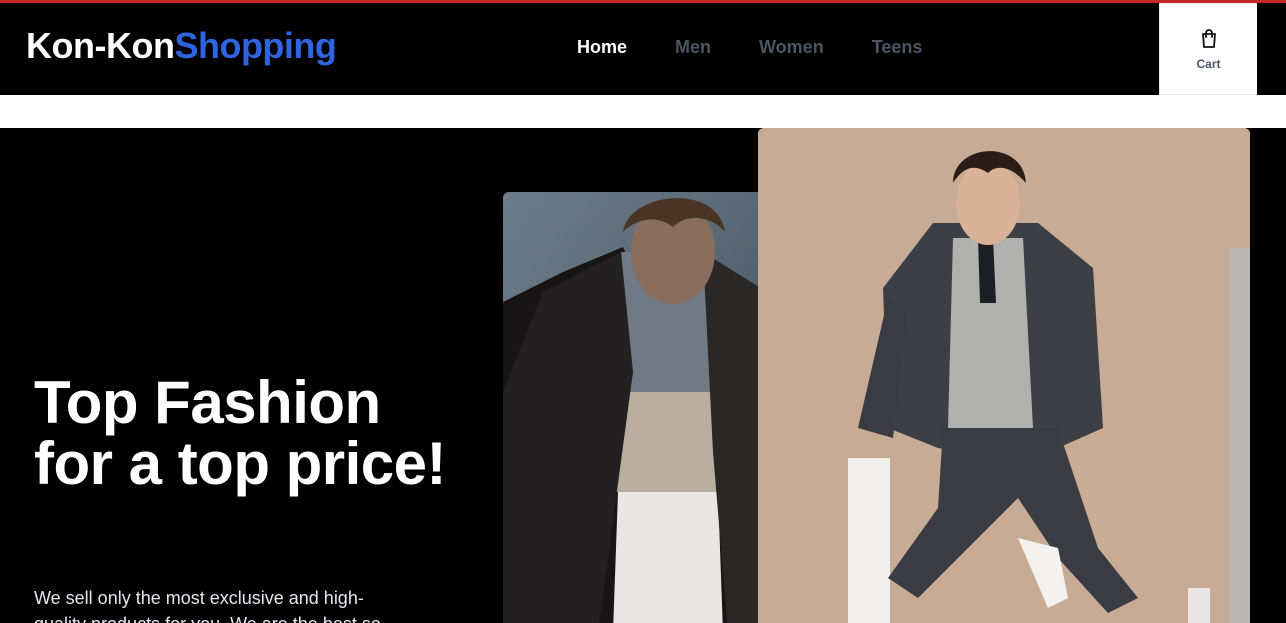  What do you see at coordinates (255, 45) in the screenshot?
I see `brand-name-part2: Shopping` at bounding box center [255, 45].